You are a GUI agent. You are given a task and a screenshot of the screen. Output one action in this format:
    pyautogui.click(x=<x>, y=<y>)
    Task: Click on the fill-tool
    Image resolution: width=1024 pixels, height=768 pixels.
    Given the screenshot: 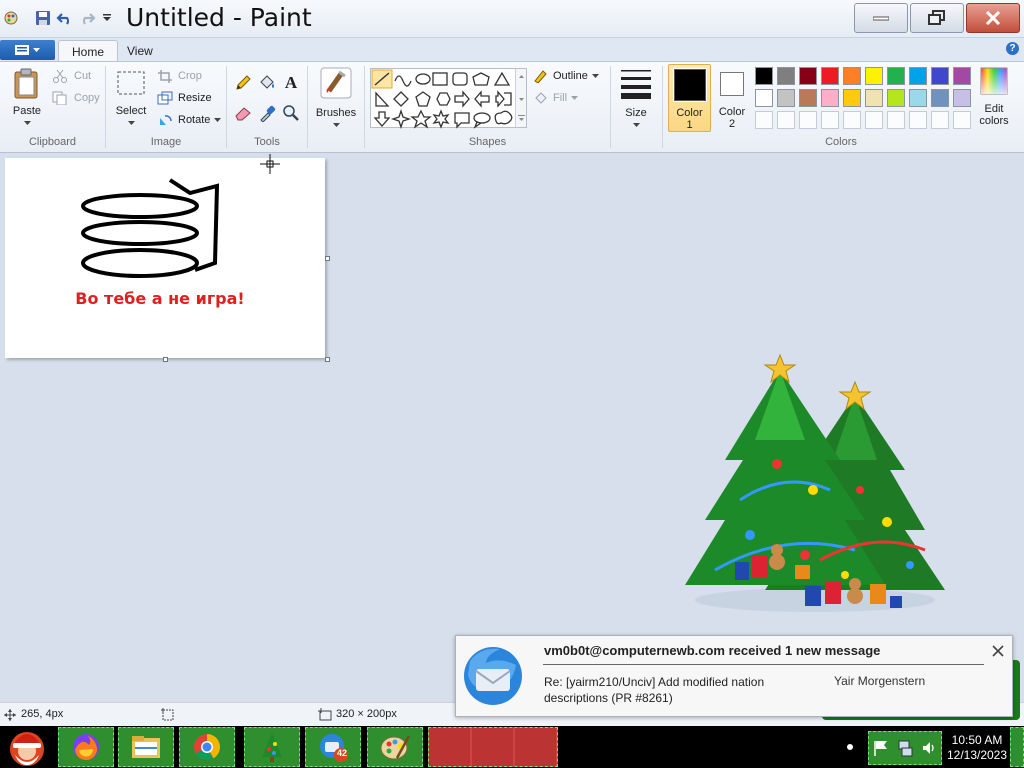 What is the action you would take?
    pyautogui.click(x=267, y=83)
    